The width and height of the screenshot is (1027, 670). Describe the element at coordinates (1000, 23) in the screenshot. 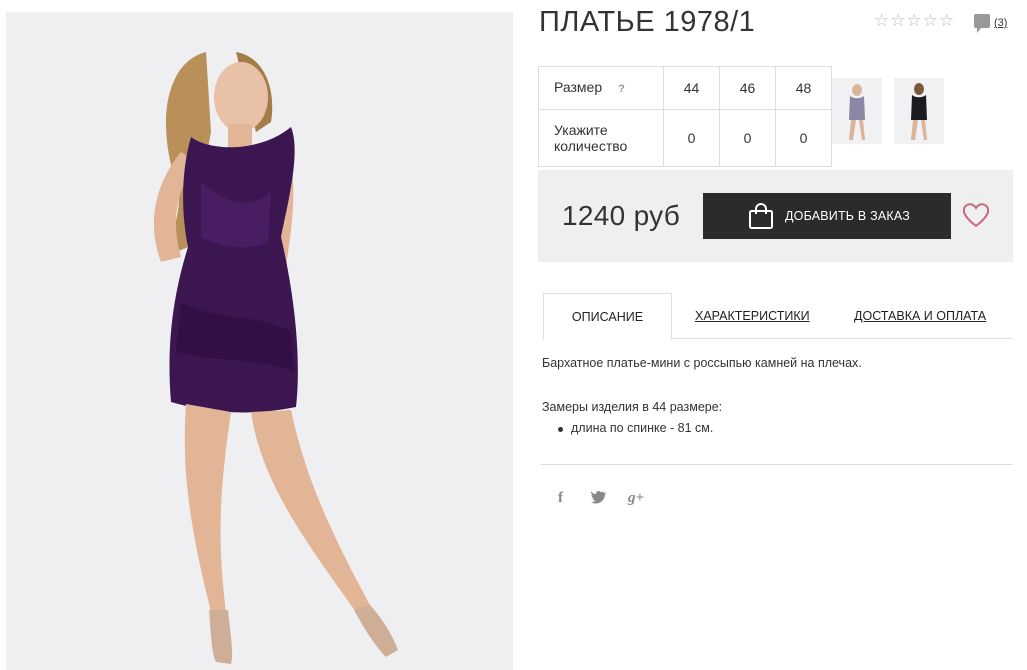

I see `comments-count: (3)` at that location.